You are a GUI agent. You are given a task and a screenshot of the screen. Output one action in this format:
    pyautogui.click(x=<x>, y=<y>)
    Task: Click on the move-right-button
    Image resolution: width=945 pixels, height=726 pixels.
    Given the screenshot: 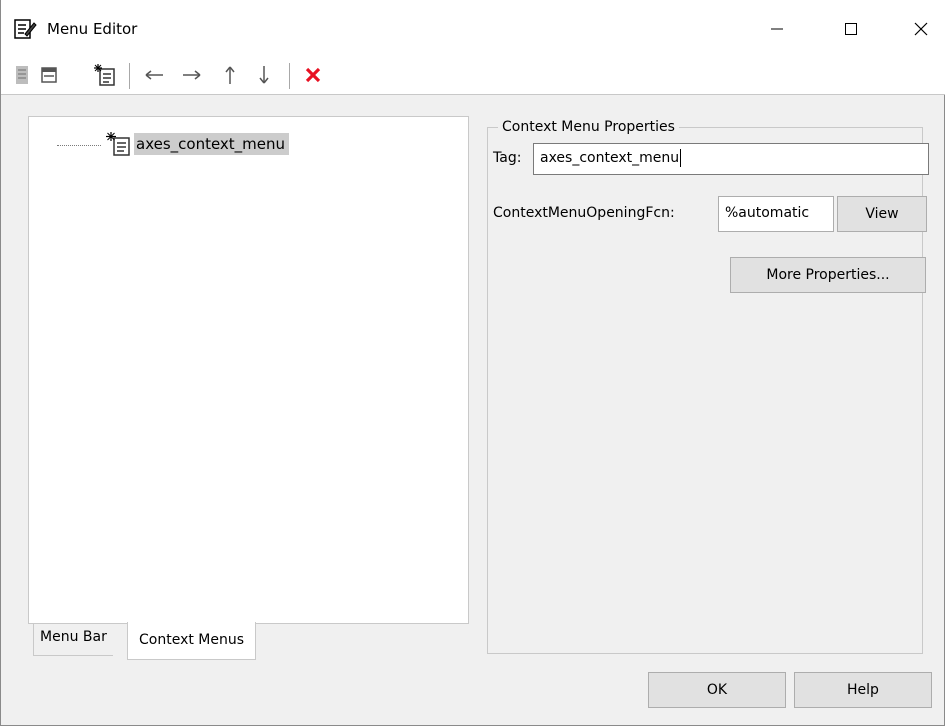 What is the action you would take?
    pyautogui.click(x=192, y=75)
    